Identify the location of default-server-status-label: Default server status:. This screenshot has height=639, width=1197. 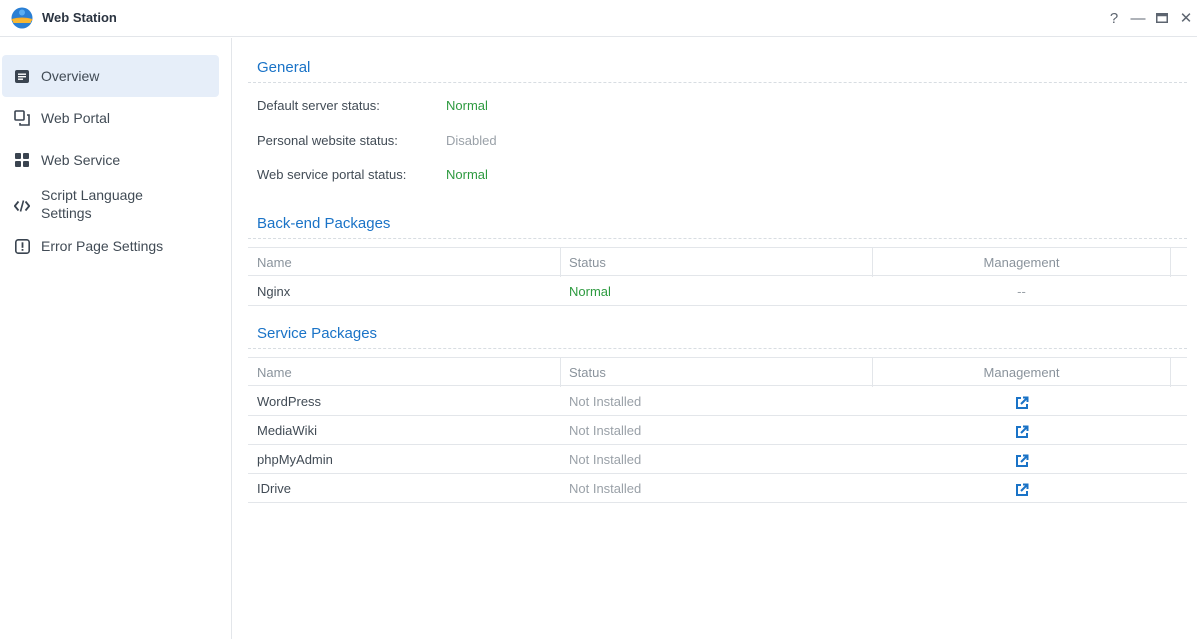
(318, 105).